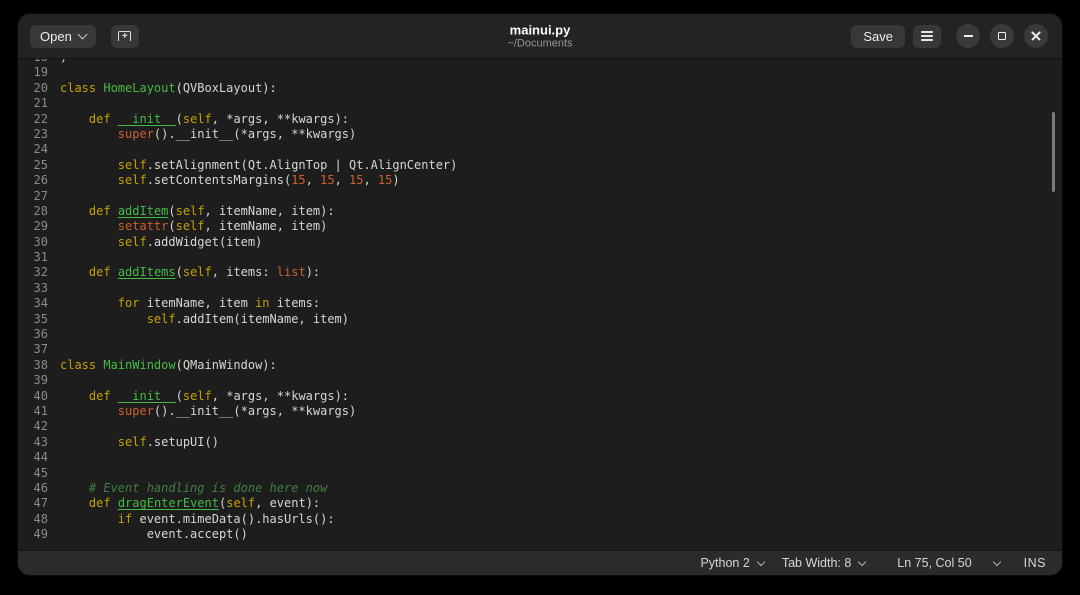 Image resolution: width=1080 pixels, height=595 pixels. I want to click on code-line: 44, so click(540, 457).